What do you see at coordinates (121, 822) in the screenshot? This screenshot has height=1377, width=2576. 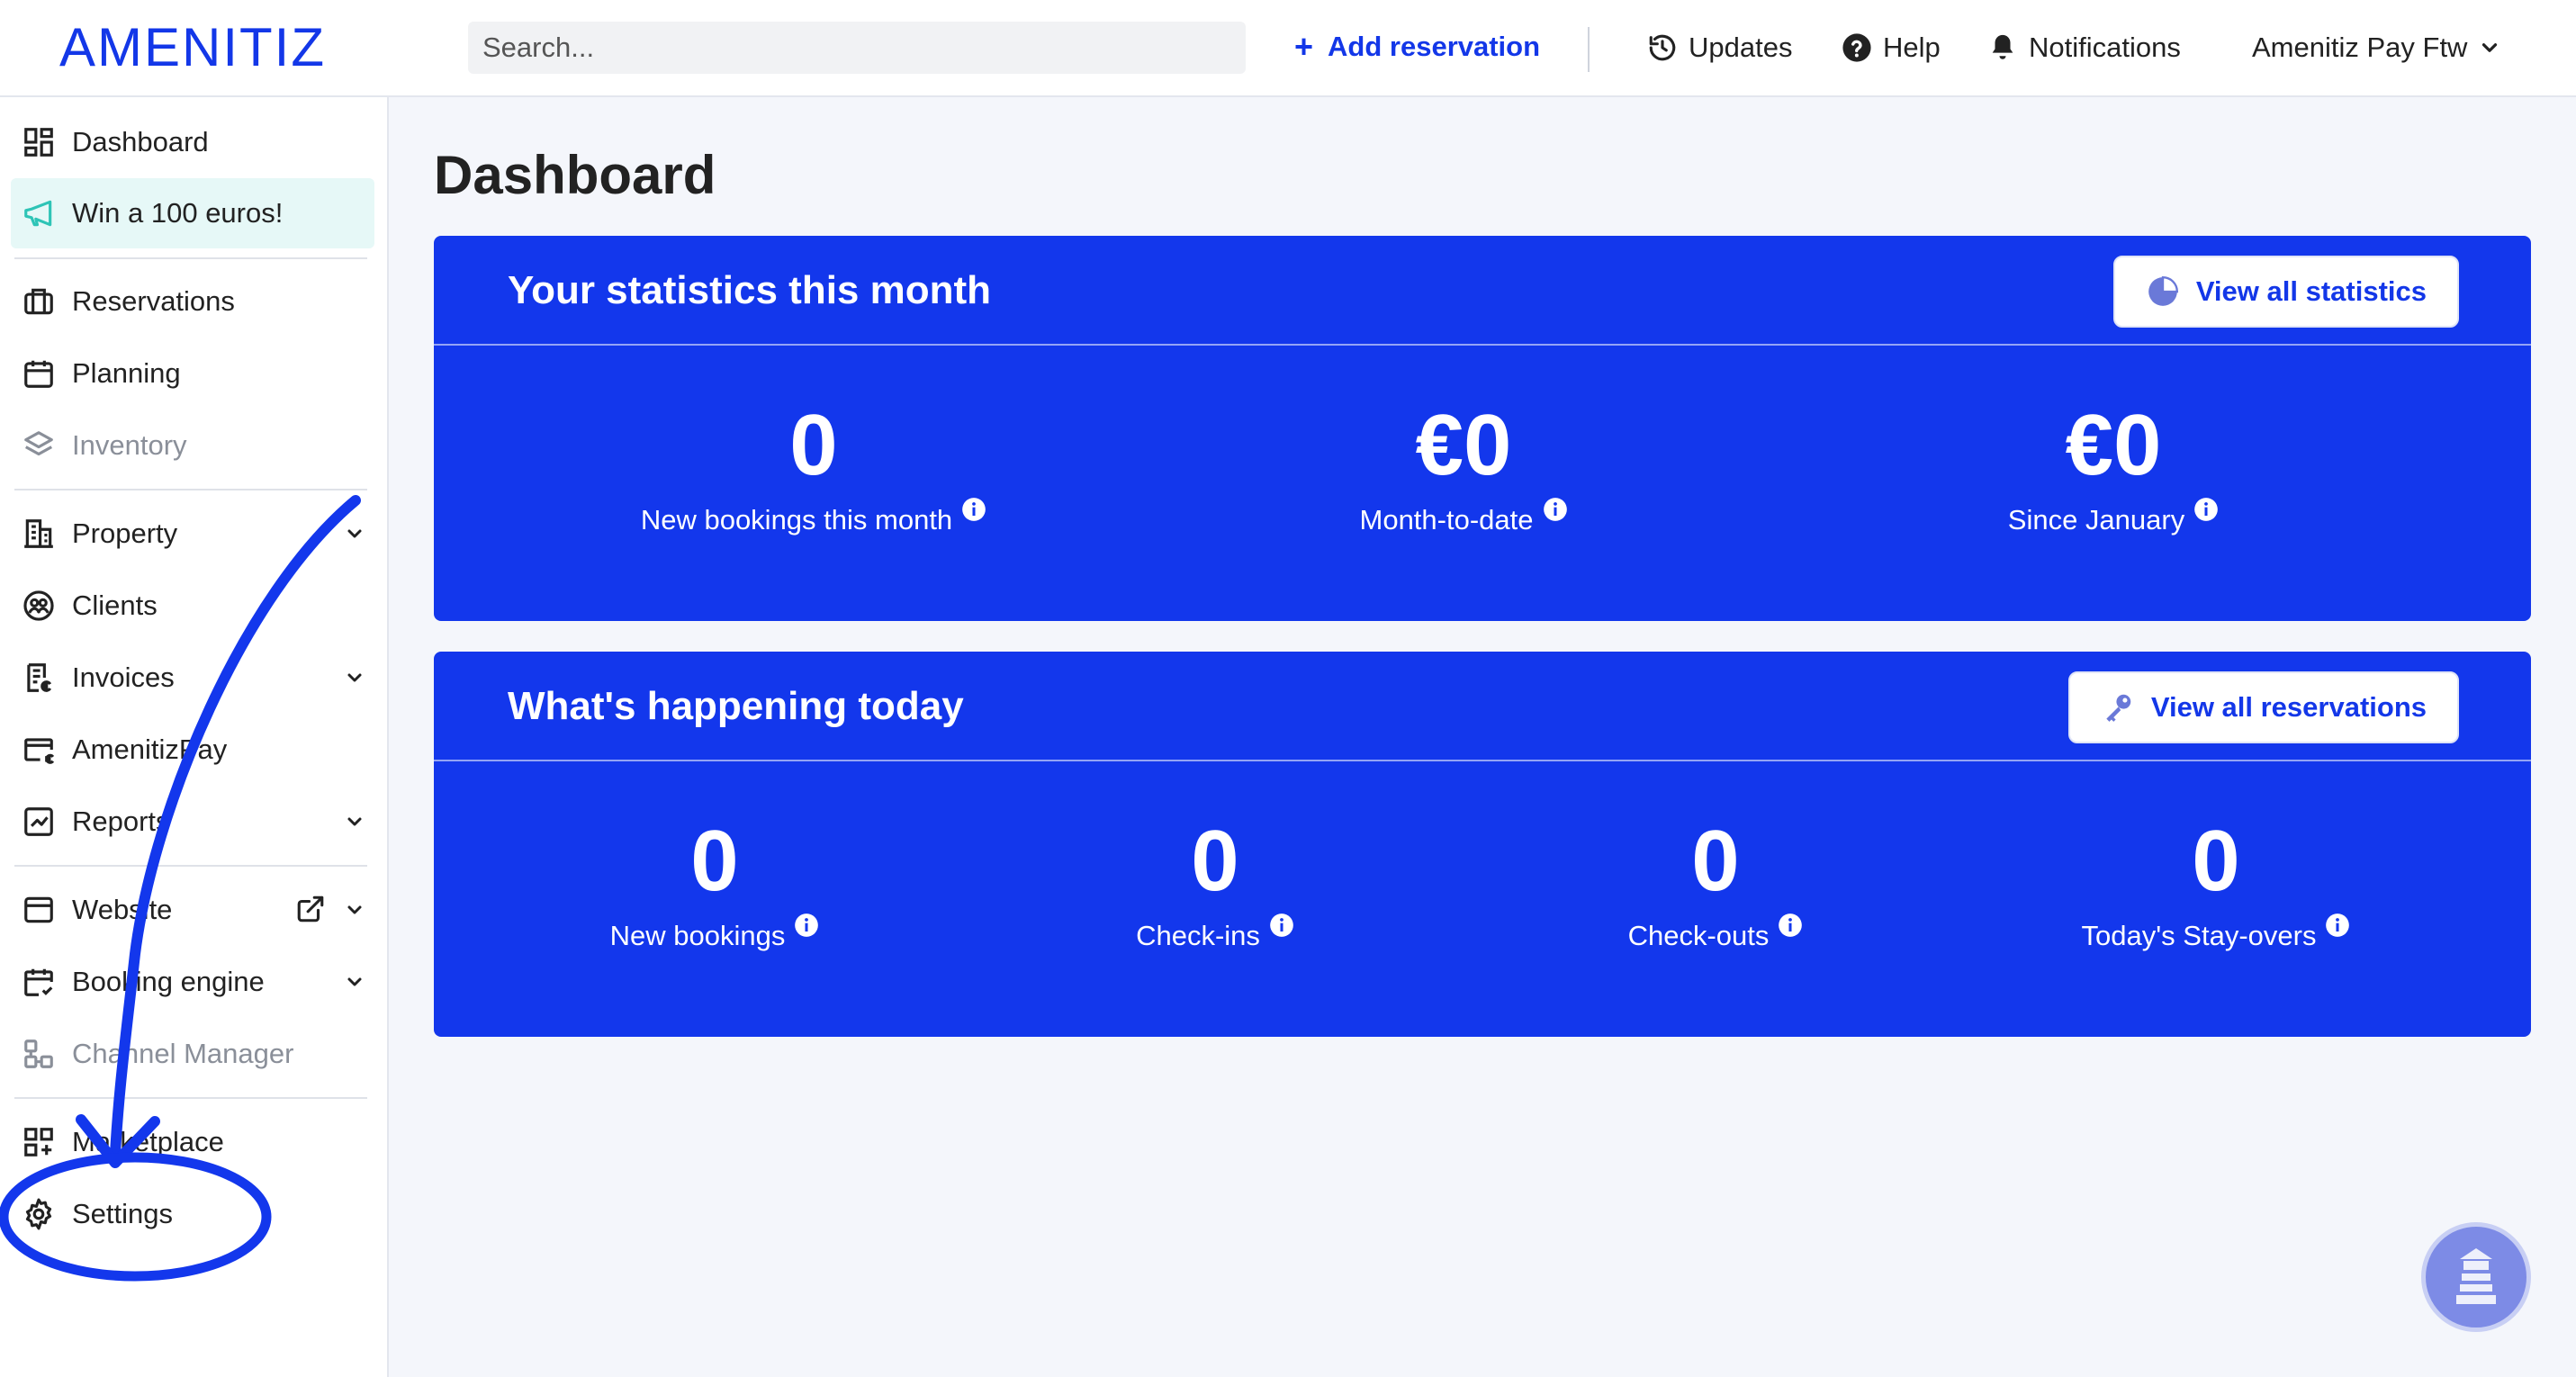 I see `sidebar-item-label: Reports` at bounding box center [121, 822].